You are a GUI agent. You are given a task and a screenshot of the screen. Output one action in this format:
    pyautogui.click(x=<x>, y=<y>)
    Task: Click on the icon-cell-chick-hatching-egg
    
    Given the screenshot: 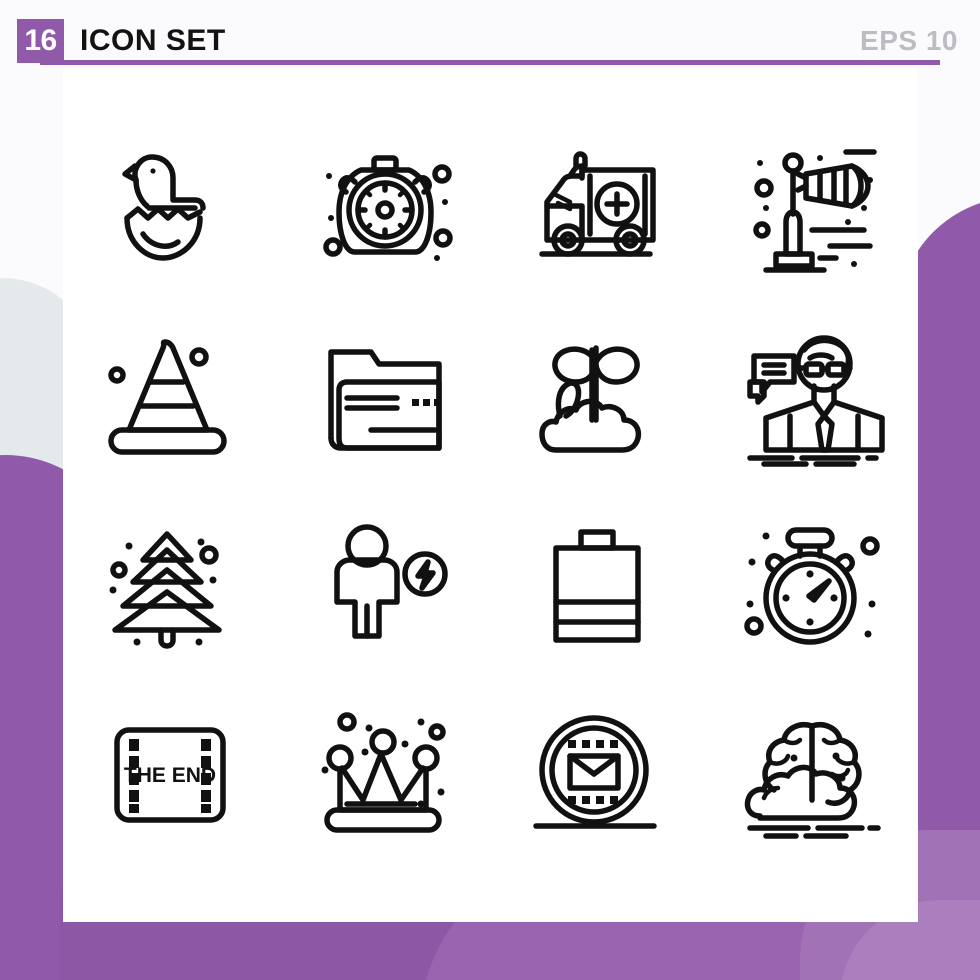 What is the action you would take?
    pyautogui.click(x=170, y=205)
    